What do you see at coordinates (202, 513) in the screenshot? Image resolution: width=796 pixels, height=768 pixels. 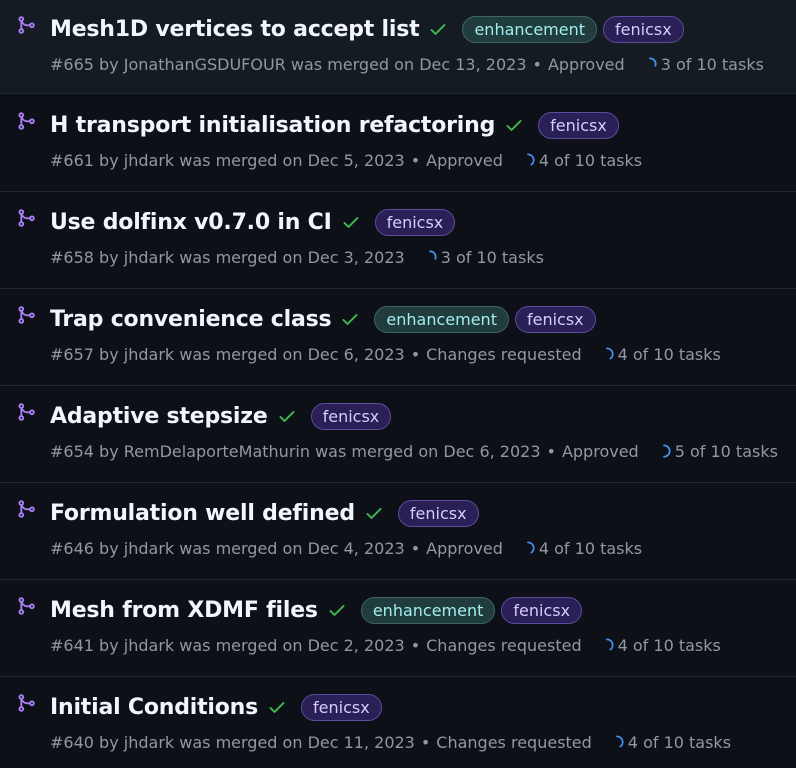 I see `pull-request-title-link: Formulation well defined` at bounding box center [202, 513].